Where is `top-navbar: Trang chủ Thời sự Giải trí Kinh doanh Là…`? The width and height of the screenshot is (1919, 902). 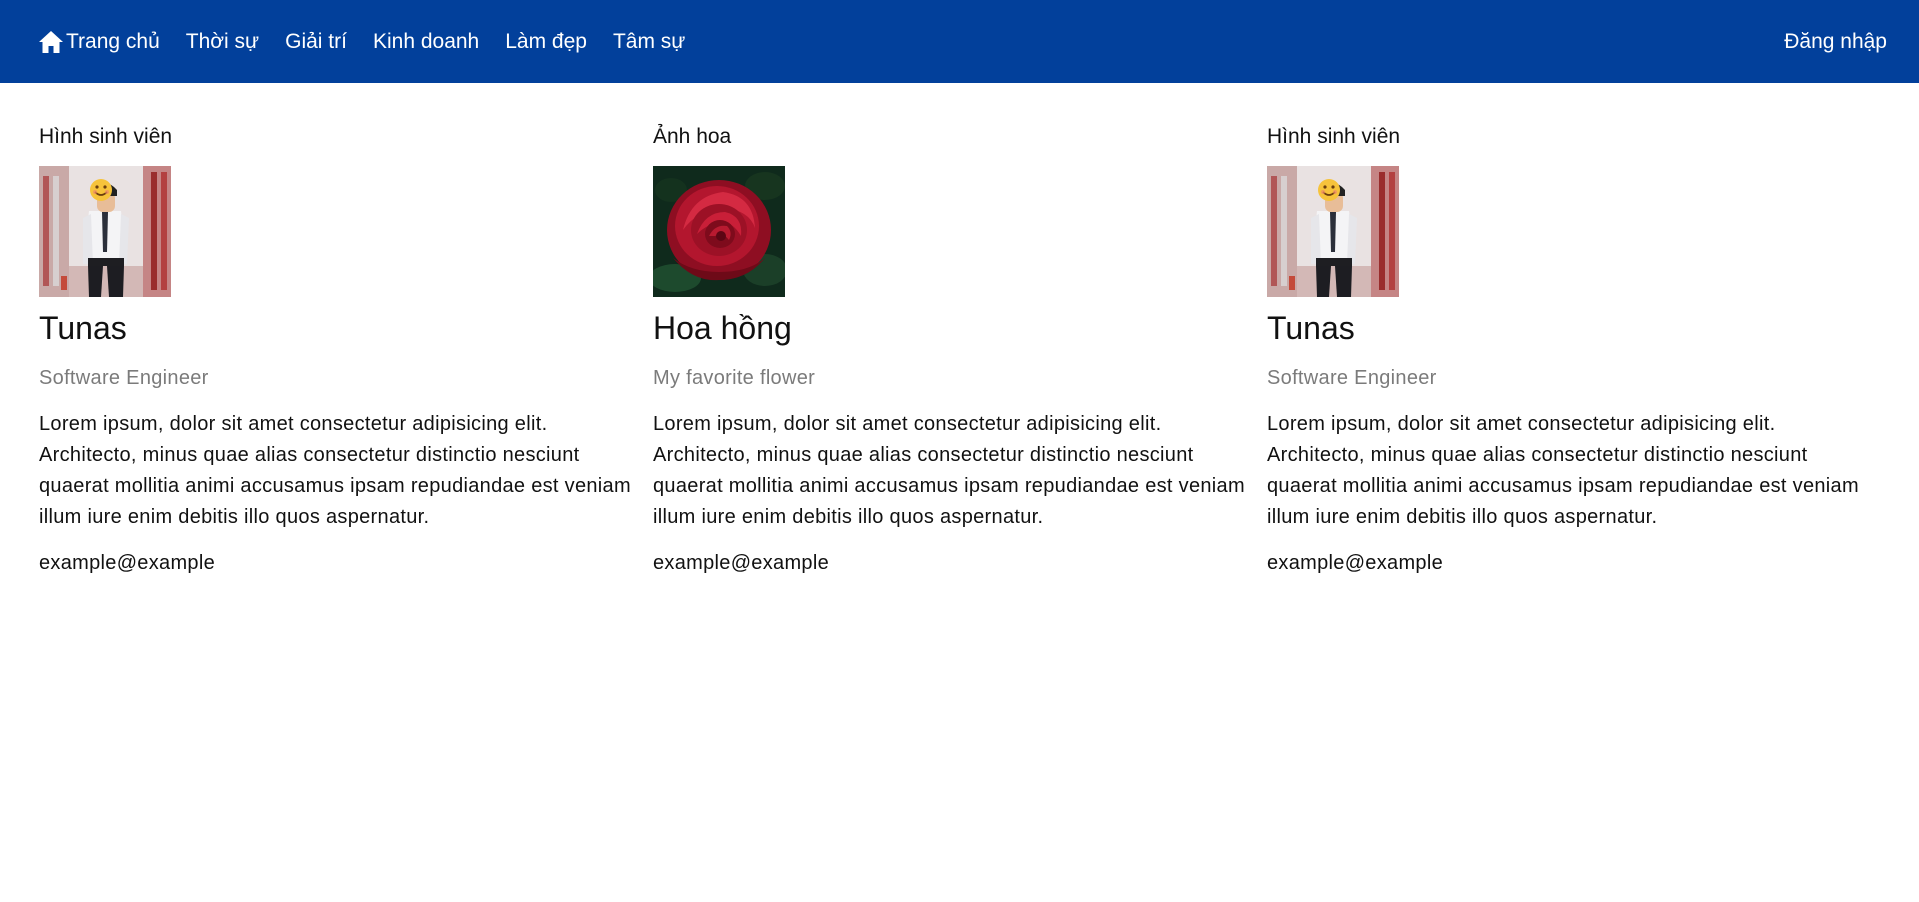
top-navbar: Trang chủ Thời sự Giải trí Kinh doanh Là… is located at coordinates (959, 41).